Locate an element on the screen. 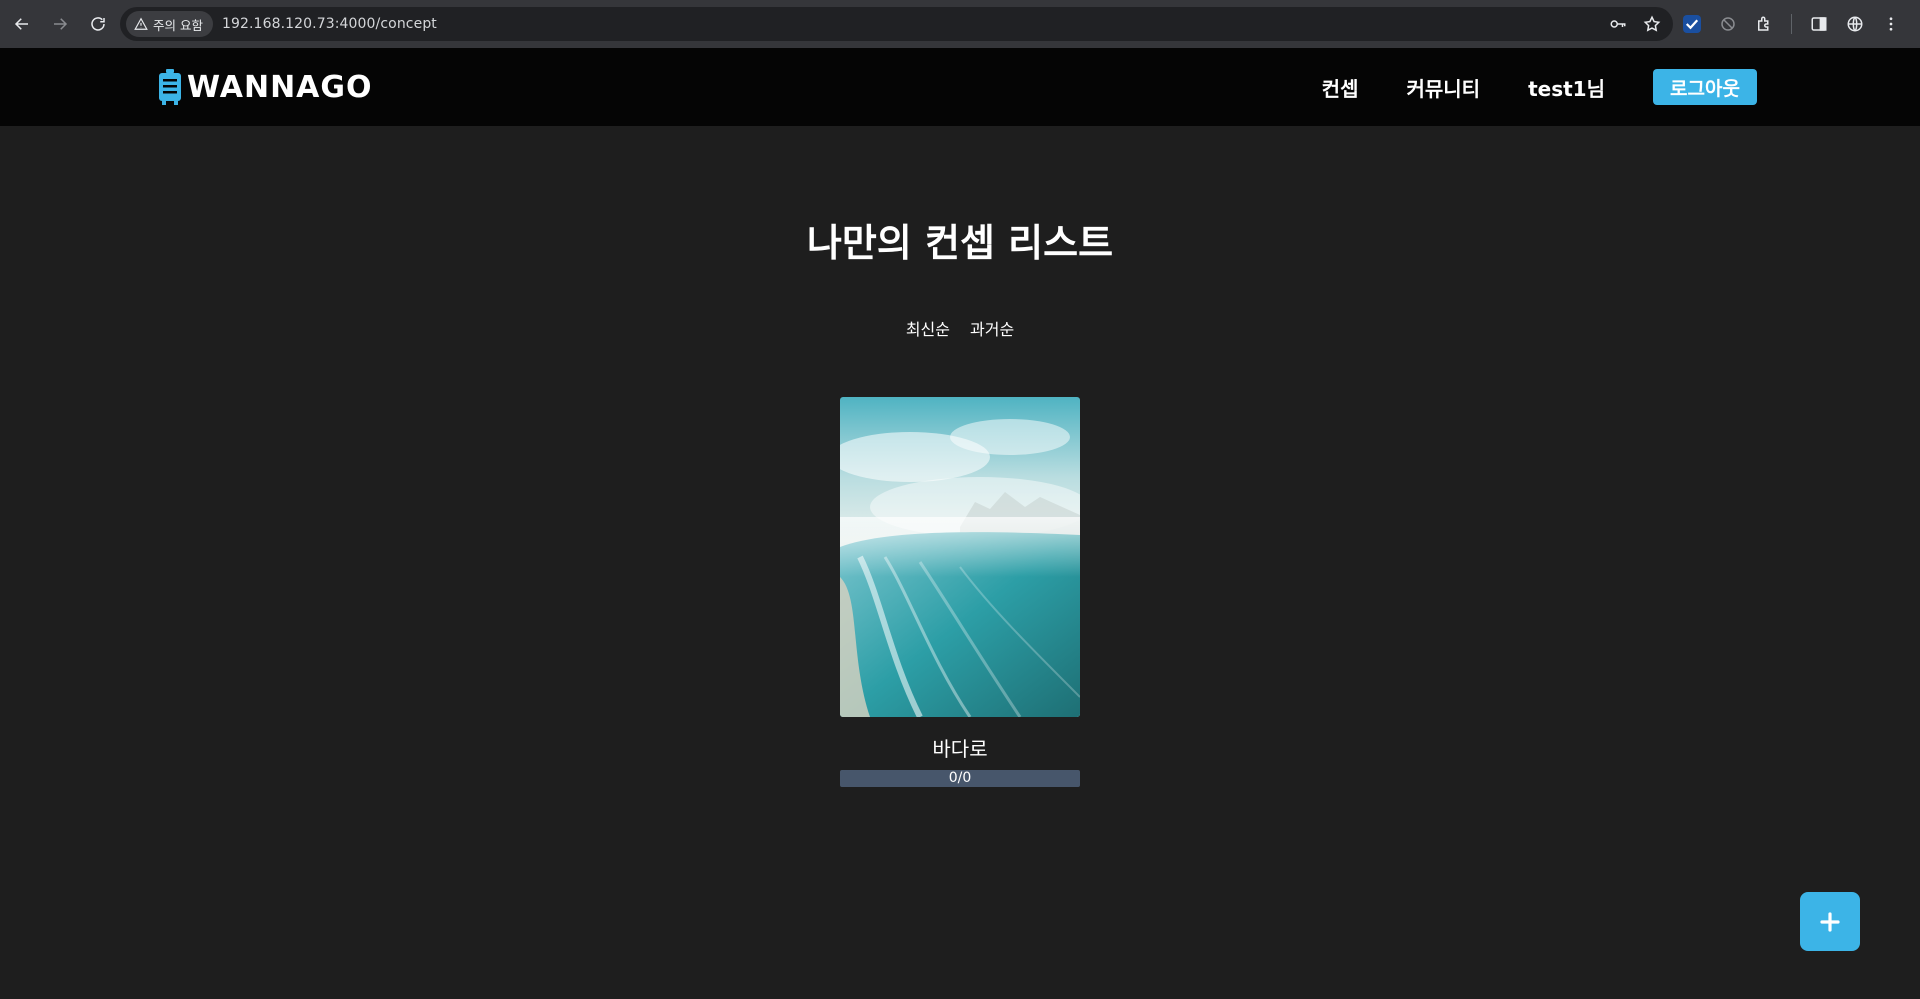 The height and width of the screenshot is (999, 1920). card-title: 바다로 is located at coordinates (960, 749).